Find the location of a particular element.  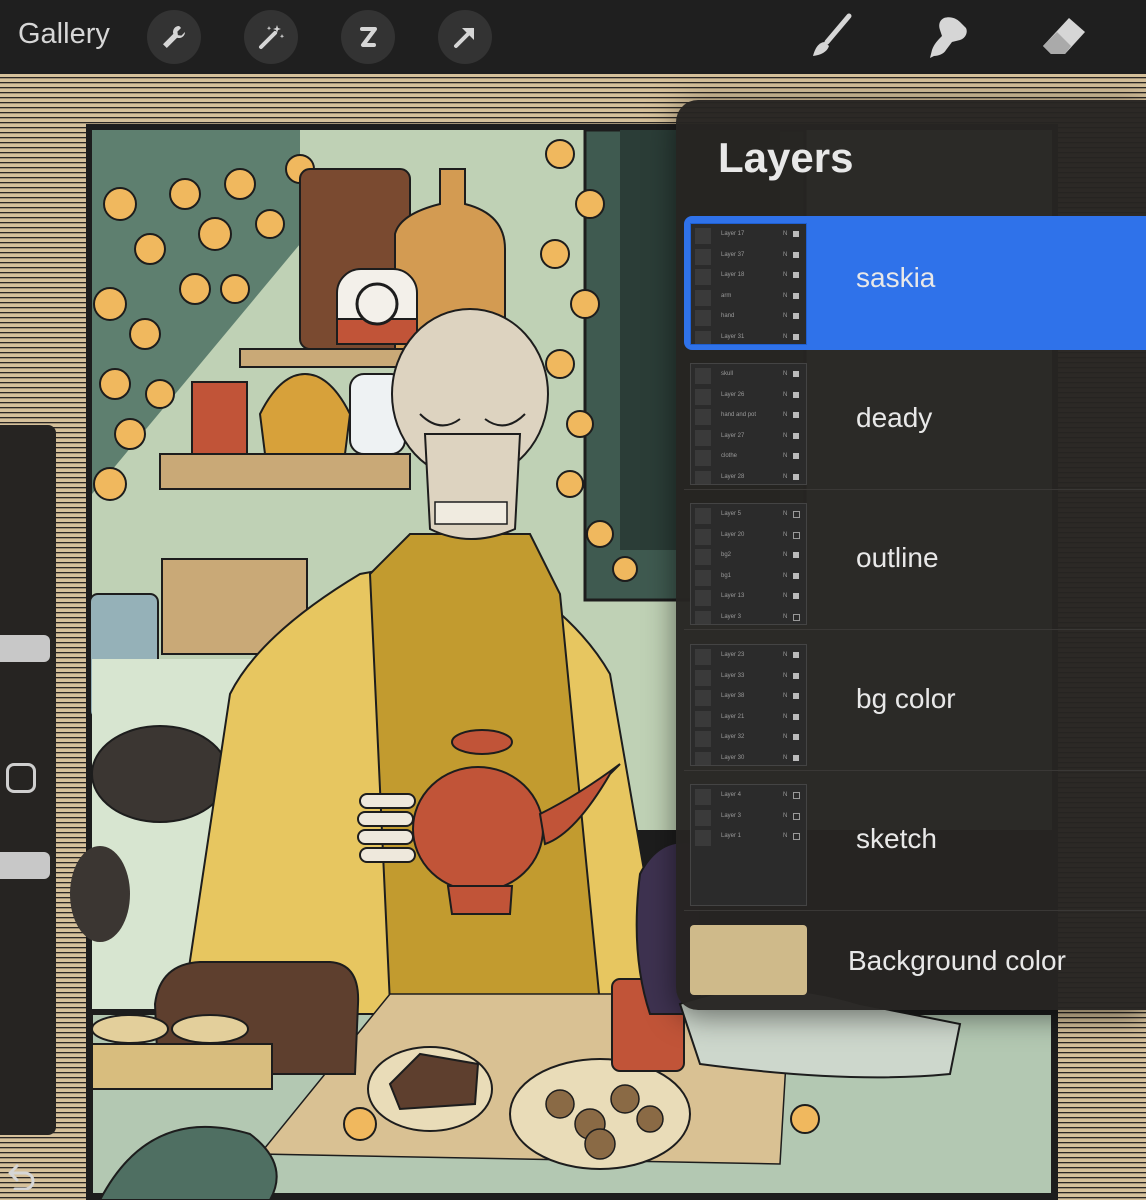

brush-size-slider is located at coordinates (25, 648).